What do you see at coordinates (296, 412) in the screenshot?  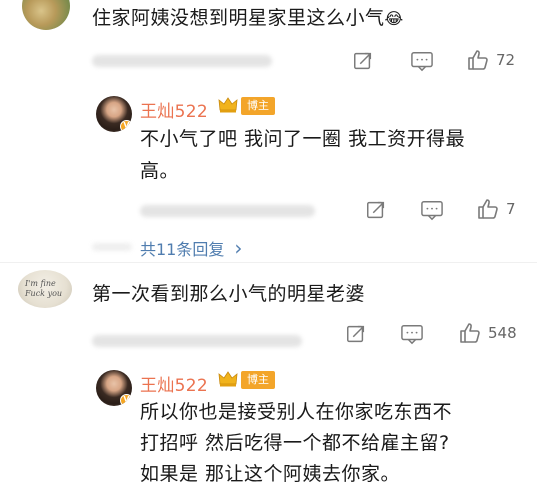 I see `reply-text-line: 所以你也是接受别人在你家吃东西不` at bounding box center [296, 412].